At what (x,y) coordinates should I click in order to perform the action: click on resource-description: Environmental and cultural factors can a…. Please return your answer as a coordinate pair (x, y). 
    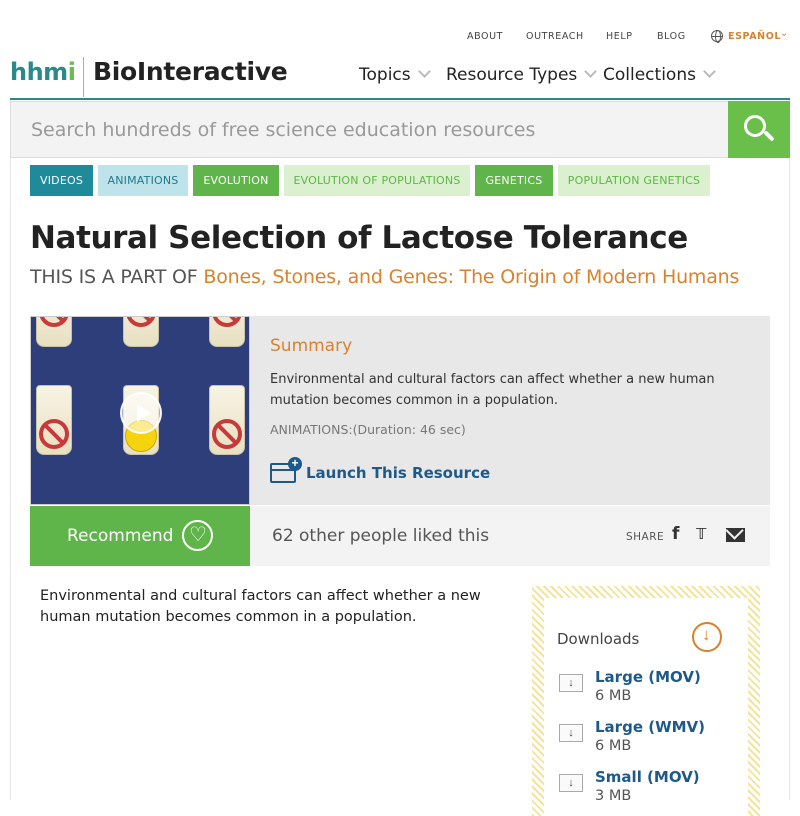
    Looking at the image, I should click on (260, 606).